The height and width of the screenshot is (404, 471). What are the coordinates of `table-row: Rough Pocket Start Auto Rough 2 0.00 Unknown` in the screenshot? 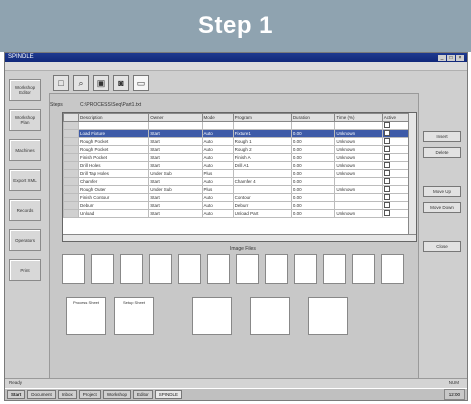 It's located at (239, 149).